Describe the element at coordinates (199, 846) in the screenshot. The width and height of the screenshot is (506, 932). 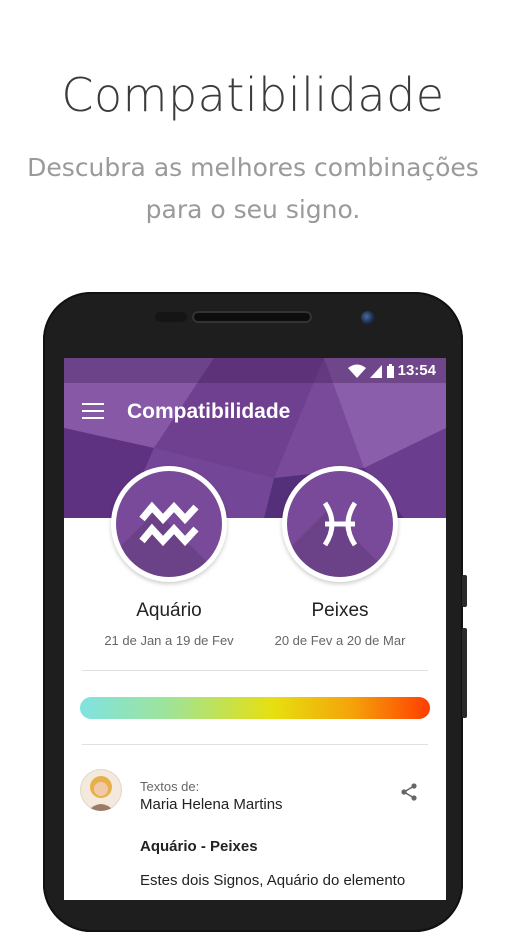
I see `article-title: Aquário - Peixes` at that location.